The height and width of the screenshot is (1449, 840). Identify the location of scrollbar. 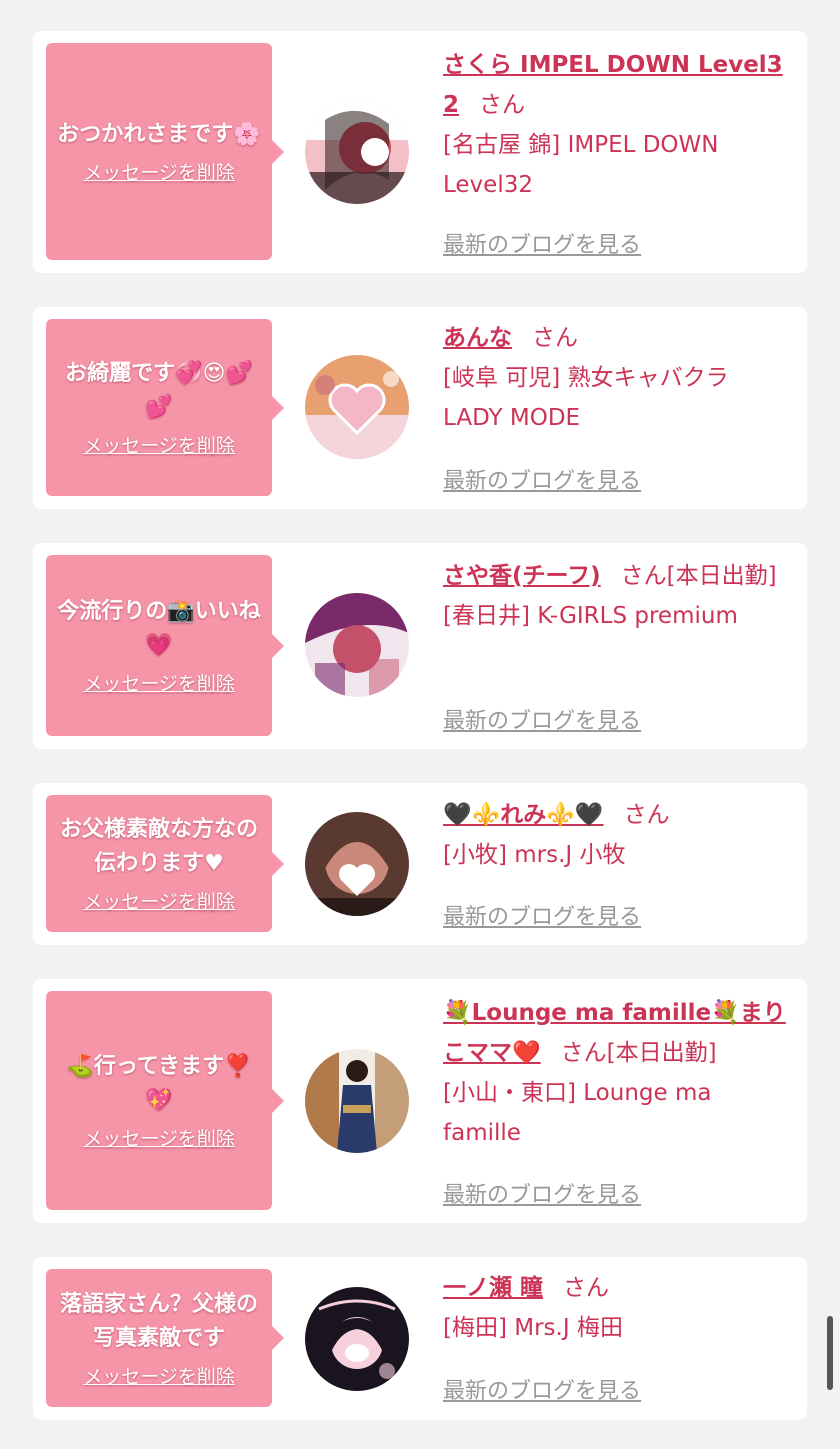
(830, 1353).